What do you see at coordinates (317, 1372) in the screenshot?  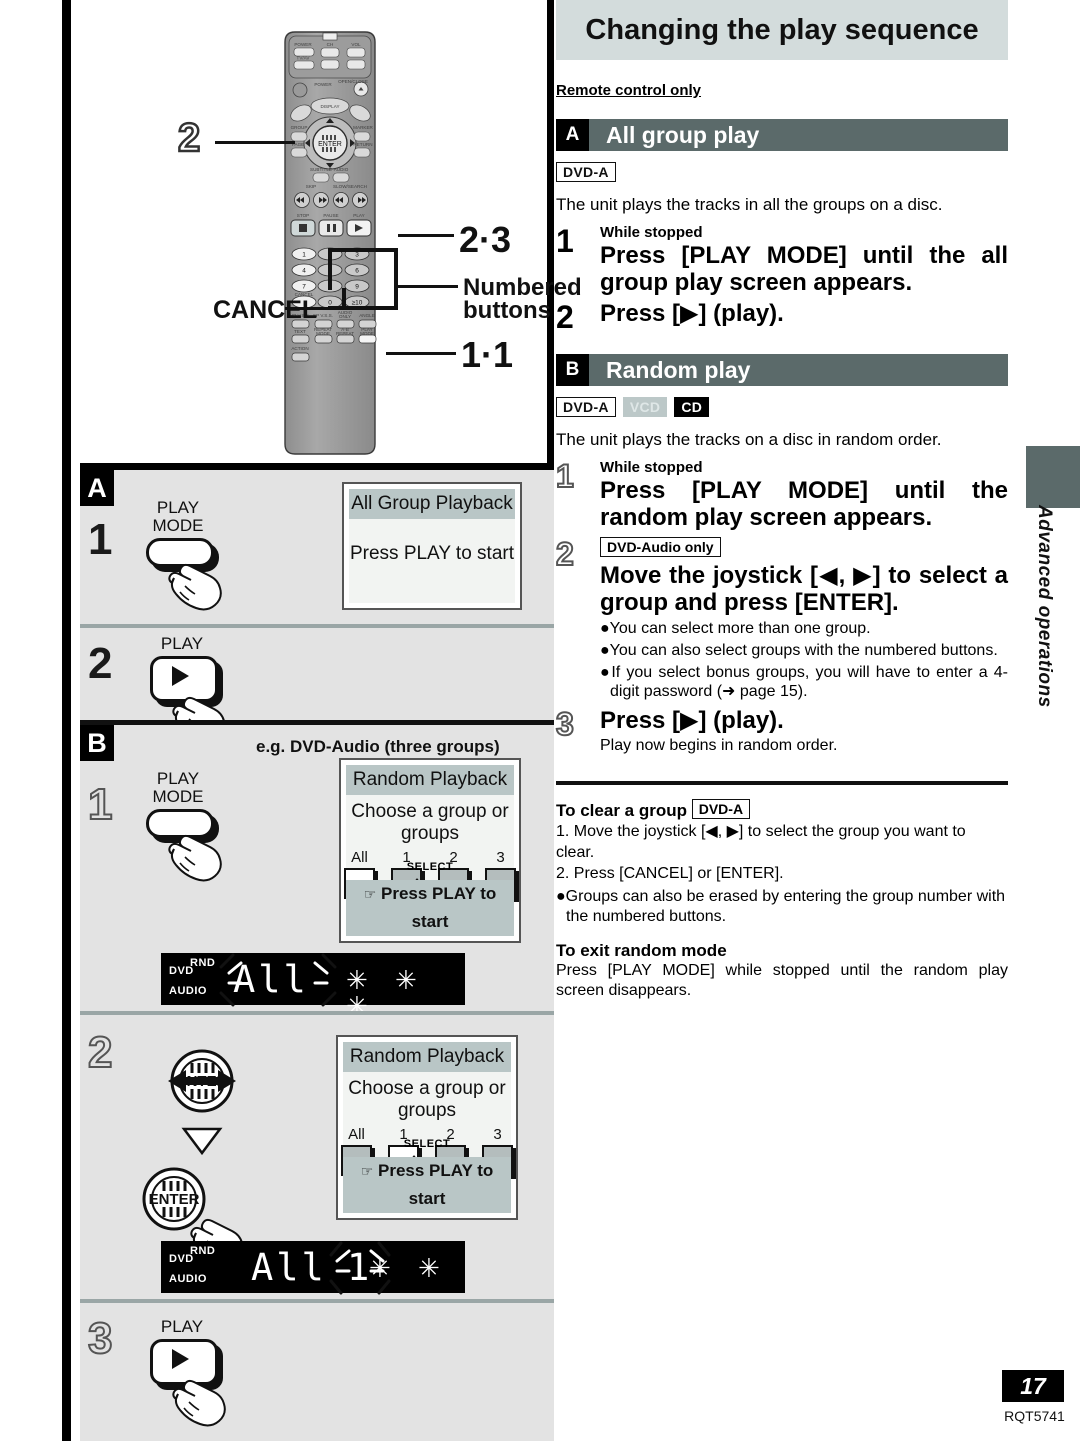 I see `panel-b-step3: 3 PLAY` at bounding box center [317, 1372].